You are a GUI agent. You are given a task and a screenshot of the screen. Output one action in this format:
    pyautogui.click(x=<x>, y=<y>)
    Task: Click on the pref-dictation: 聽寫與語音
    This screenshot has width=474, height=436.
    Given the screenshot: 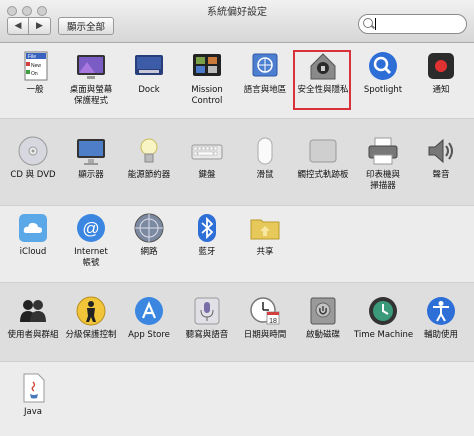 What is the action you would take?
    pyautogui.click(x=207, y=318)
    